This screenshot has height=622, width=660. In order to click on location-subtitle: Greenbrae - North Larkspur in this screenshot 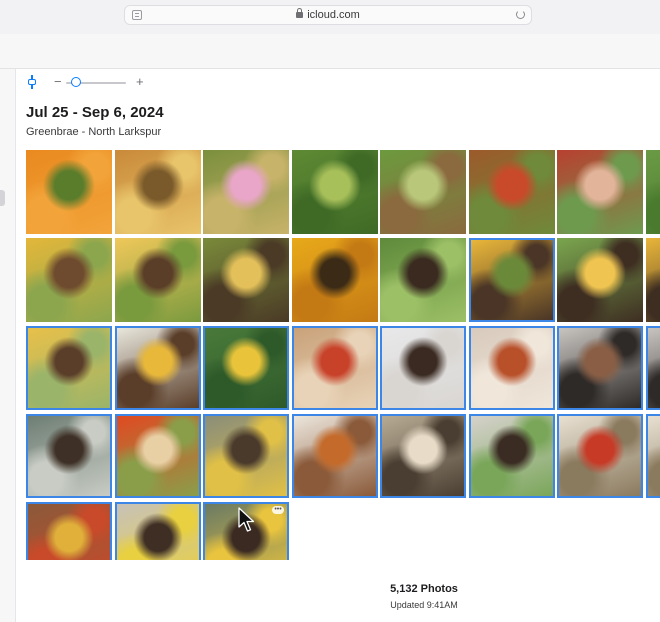, I will do `click(94, 132)`.